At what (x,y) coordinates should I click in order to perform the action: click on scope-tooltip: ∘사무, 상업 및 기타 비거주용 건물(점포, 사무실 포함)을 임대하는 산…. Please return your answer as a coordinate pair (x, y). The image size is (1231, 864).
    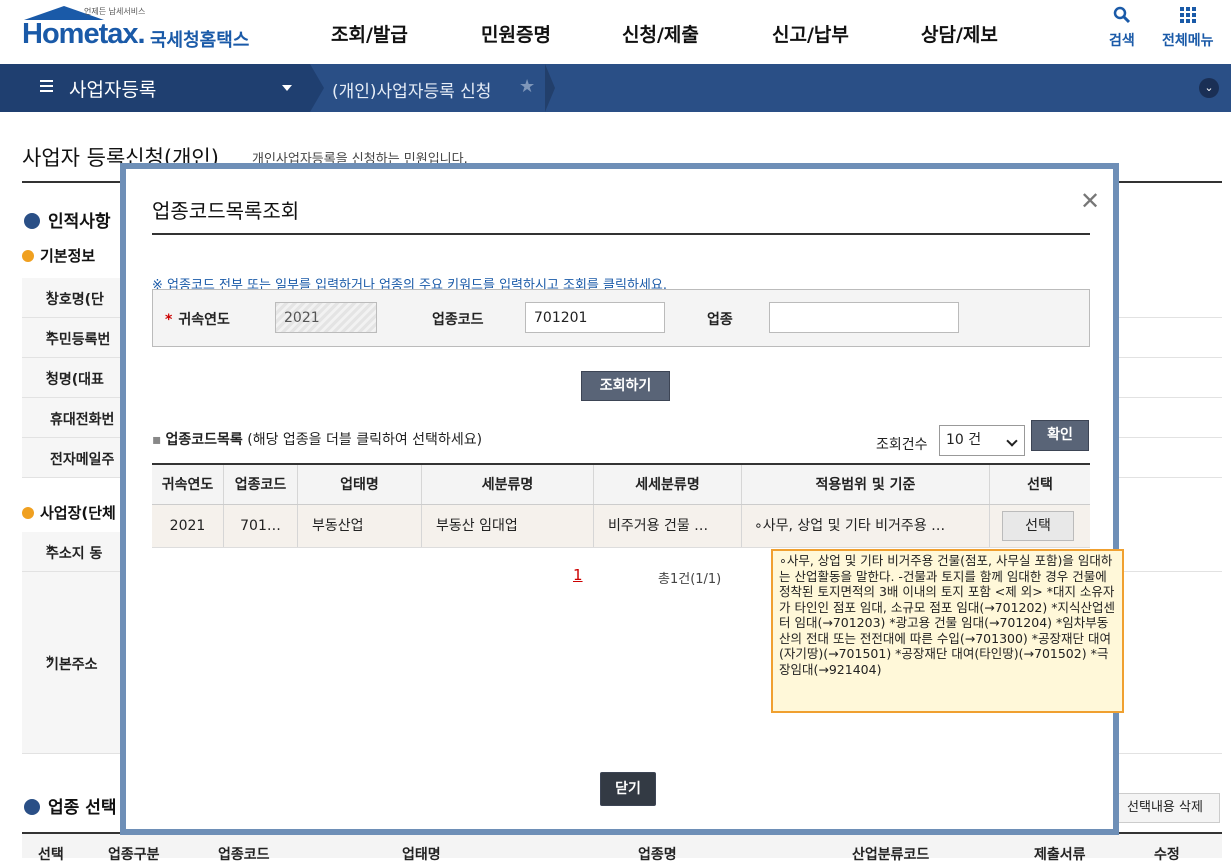
    Looking at the image, I should click on (947, 631).